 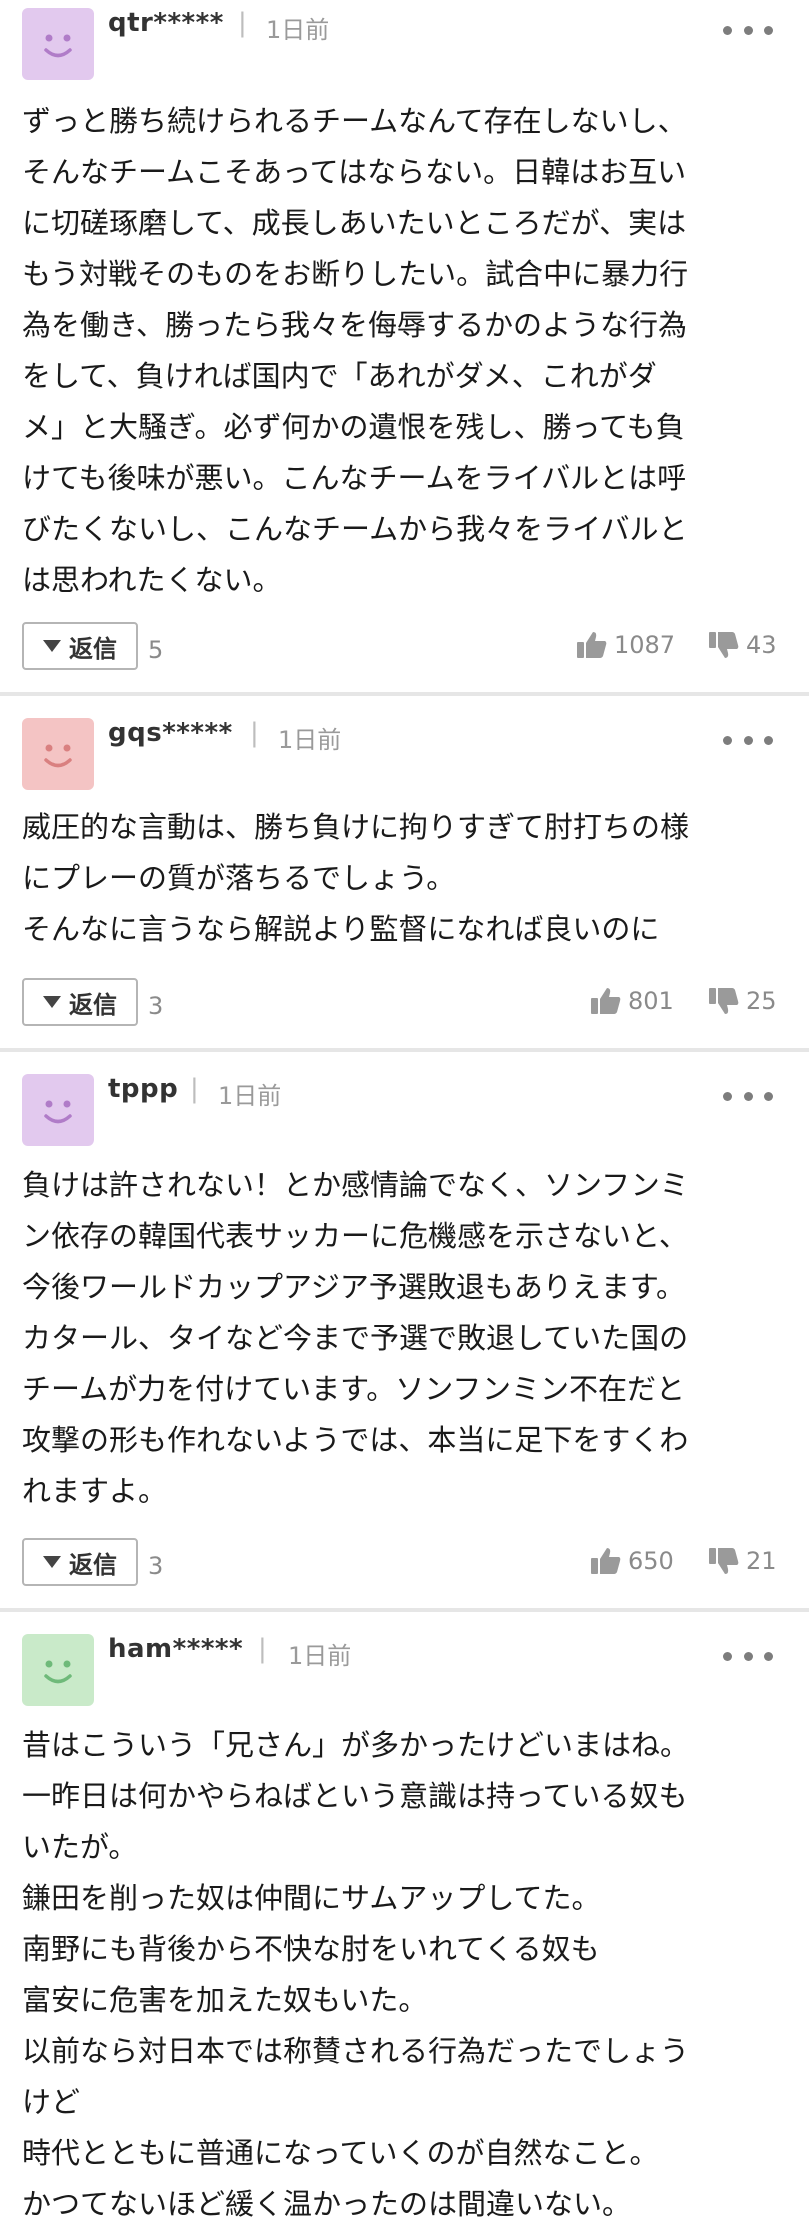 I want to click on like-button: 801, so click(x=632, y=1001).